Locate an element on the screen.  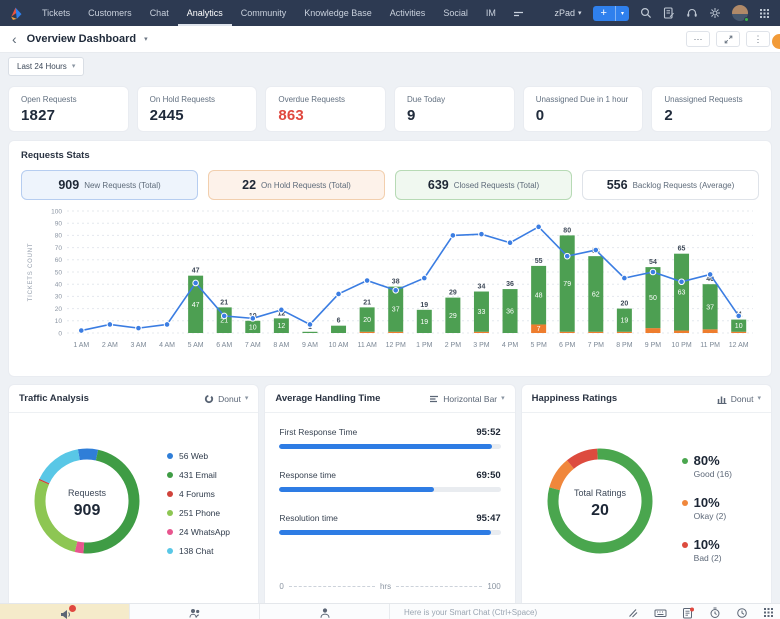
headset-icon is located at coordinates (692, 13).